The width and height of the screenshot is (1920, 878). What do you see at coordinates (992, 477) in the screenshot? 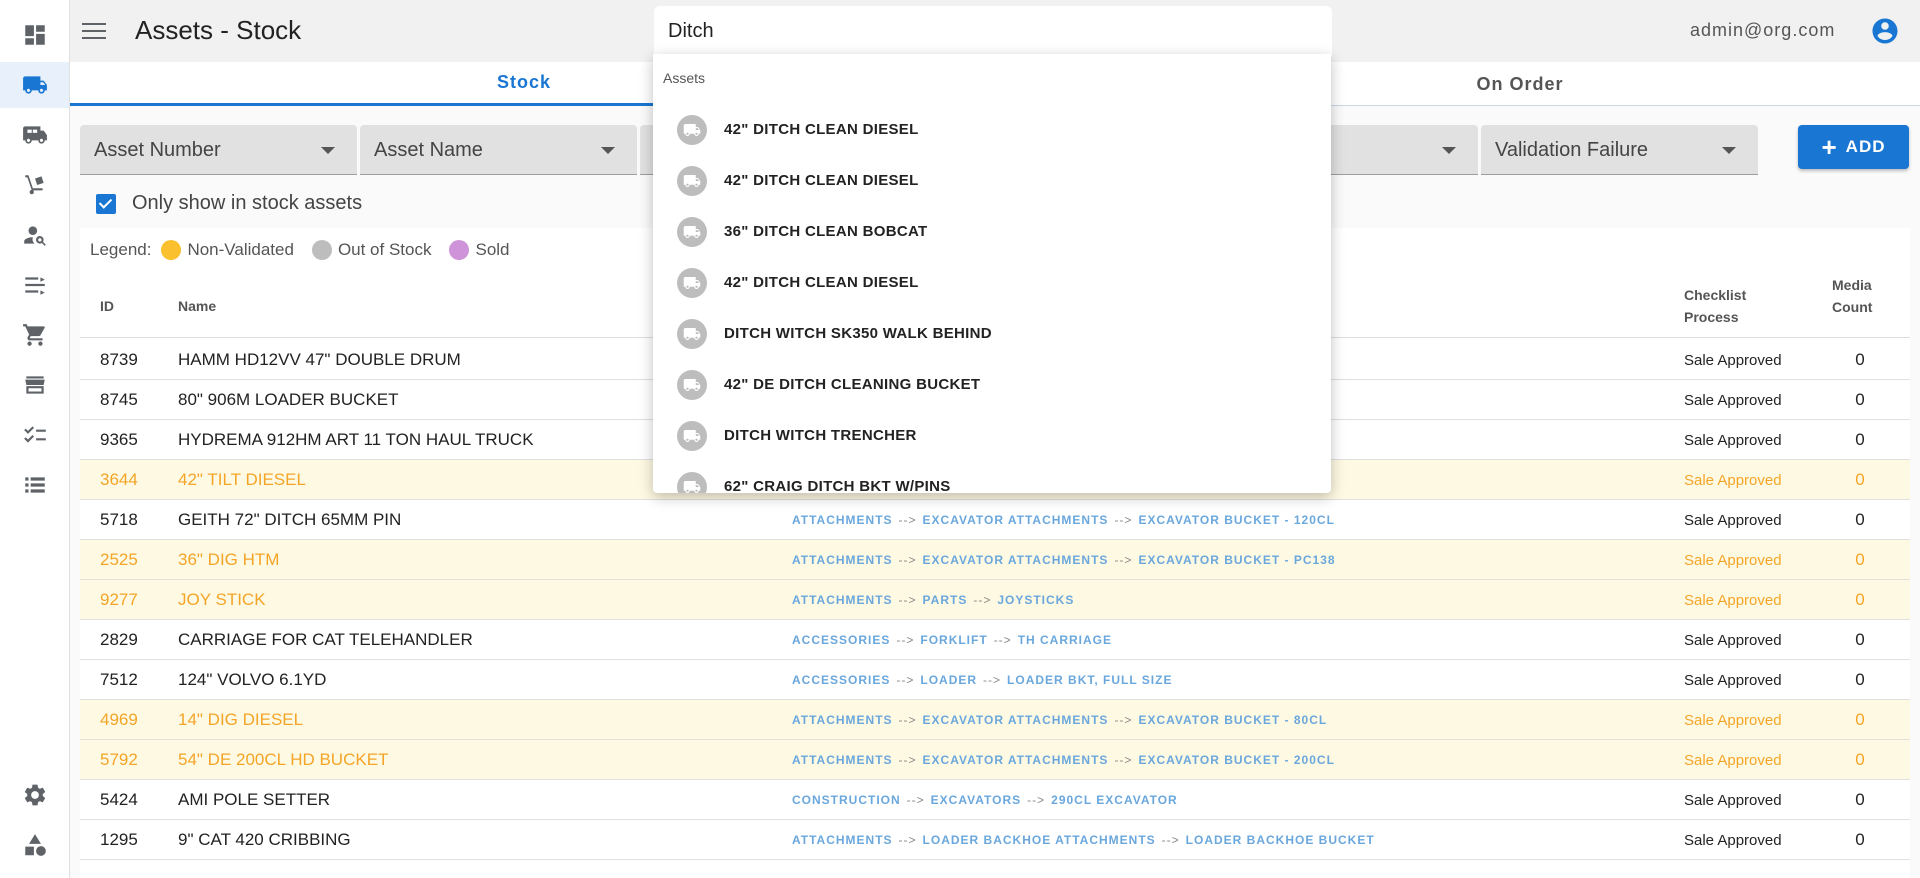
I see `search-result-item: 62" CRAIG DITCH BKT W/PINS` at bounding box center [992, 477].